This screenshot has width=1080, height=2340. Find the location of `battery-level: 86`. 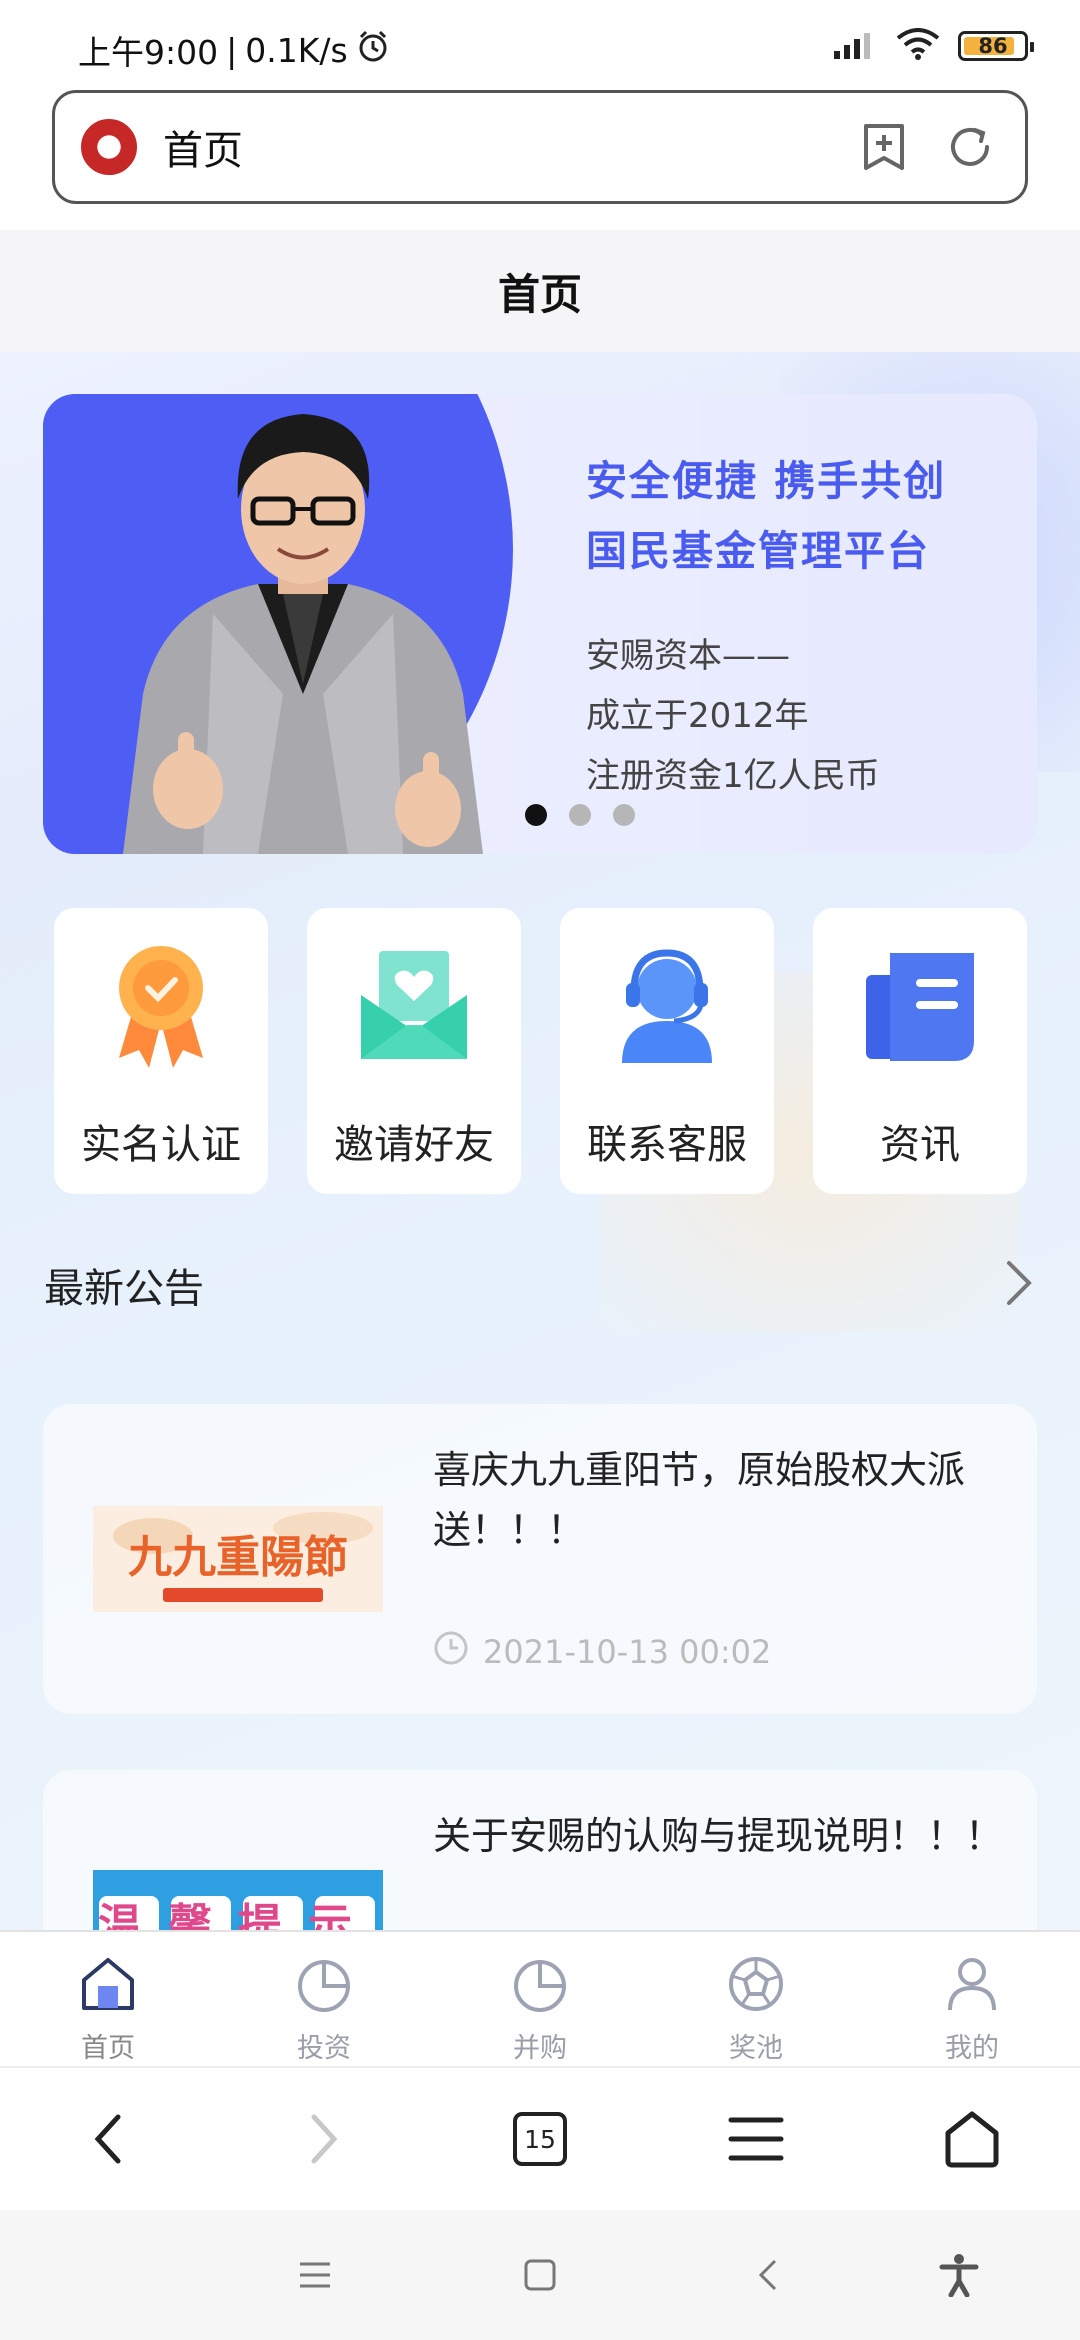

battery-level: 86 is located at coordinates (993, 46).